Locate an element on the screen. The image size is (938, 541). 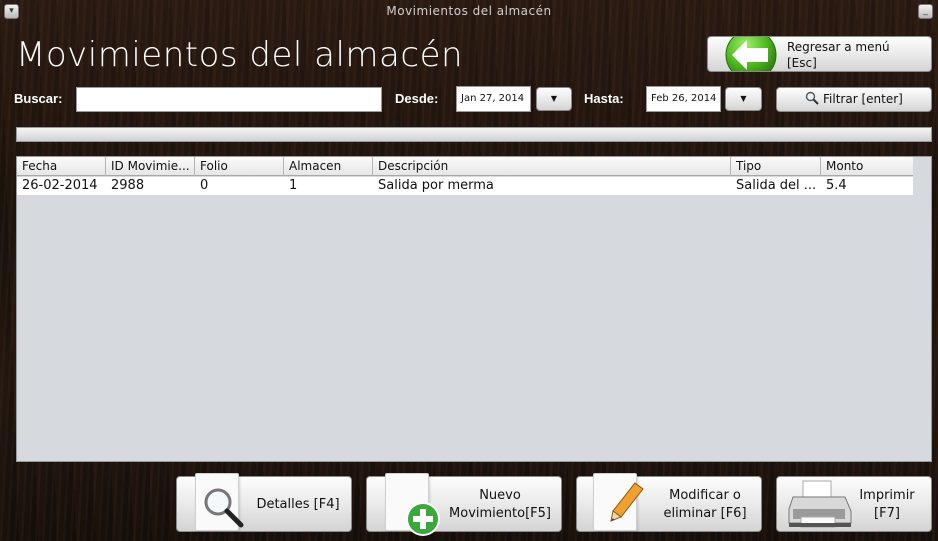
new-movement-button-label: Nuevo Movimiento[F5] is located at coordinates (500, 505).